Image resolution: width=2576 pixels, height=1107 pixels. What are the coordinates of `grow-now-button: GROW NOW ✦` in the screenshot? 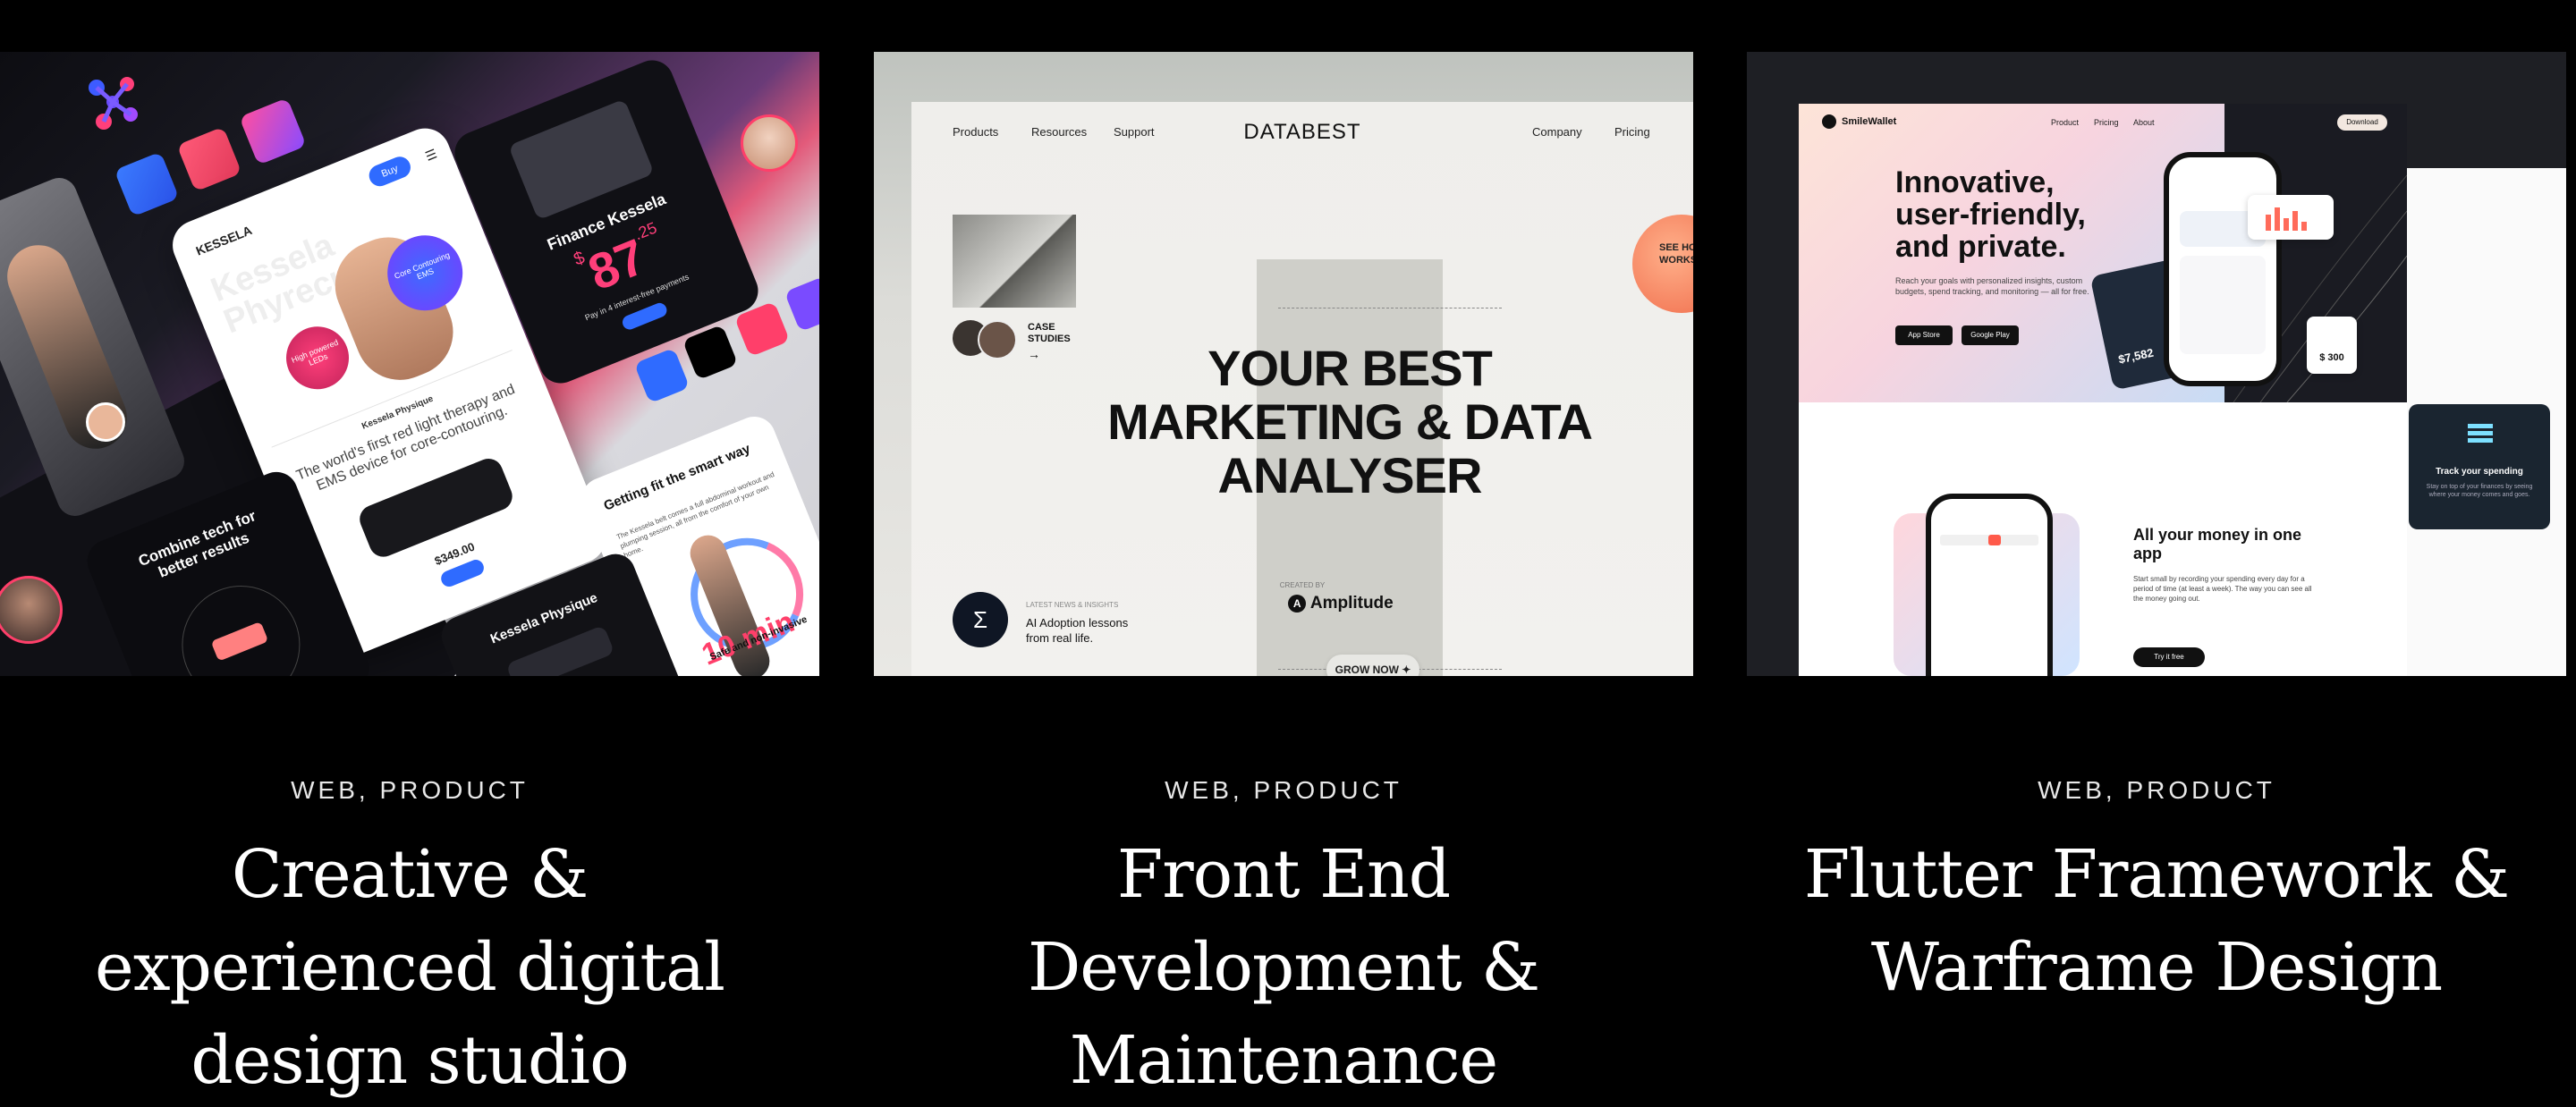 It's located at (1372, 665).